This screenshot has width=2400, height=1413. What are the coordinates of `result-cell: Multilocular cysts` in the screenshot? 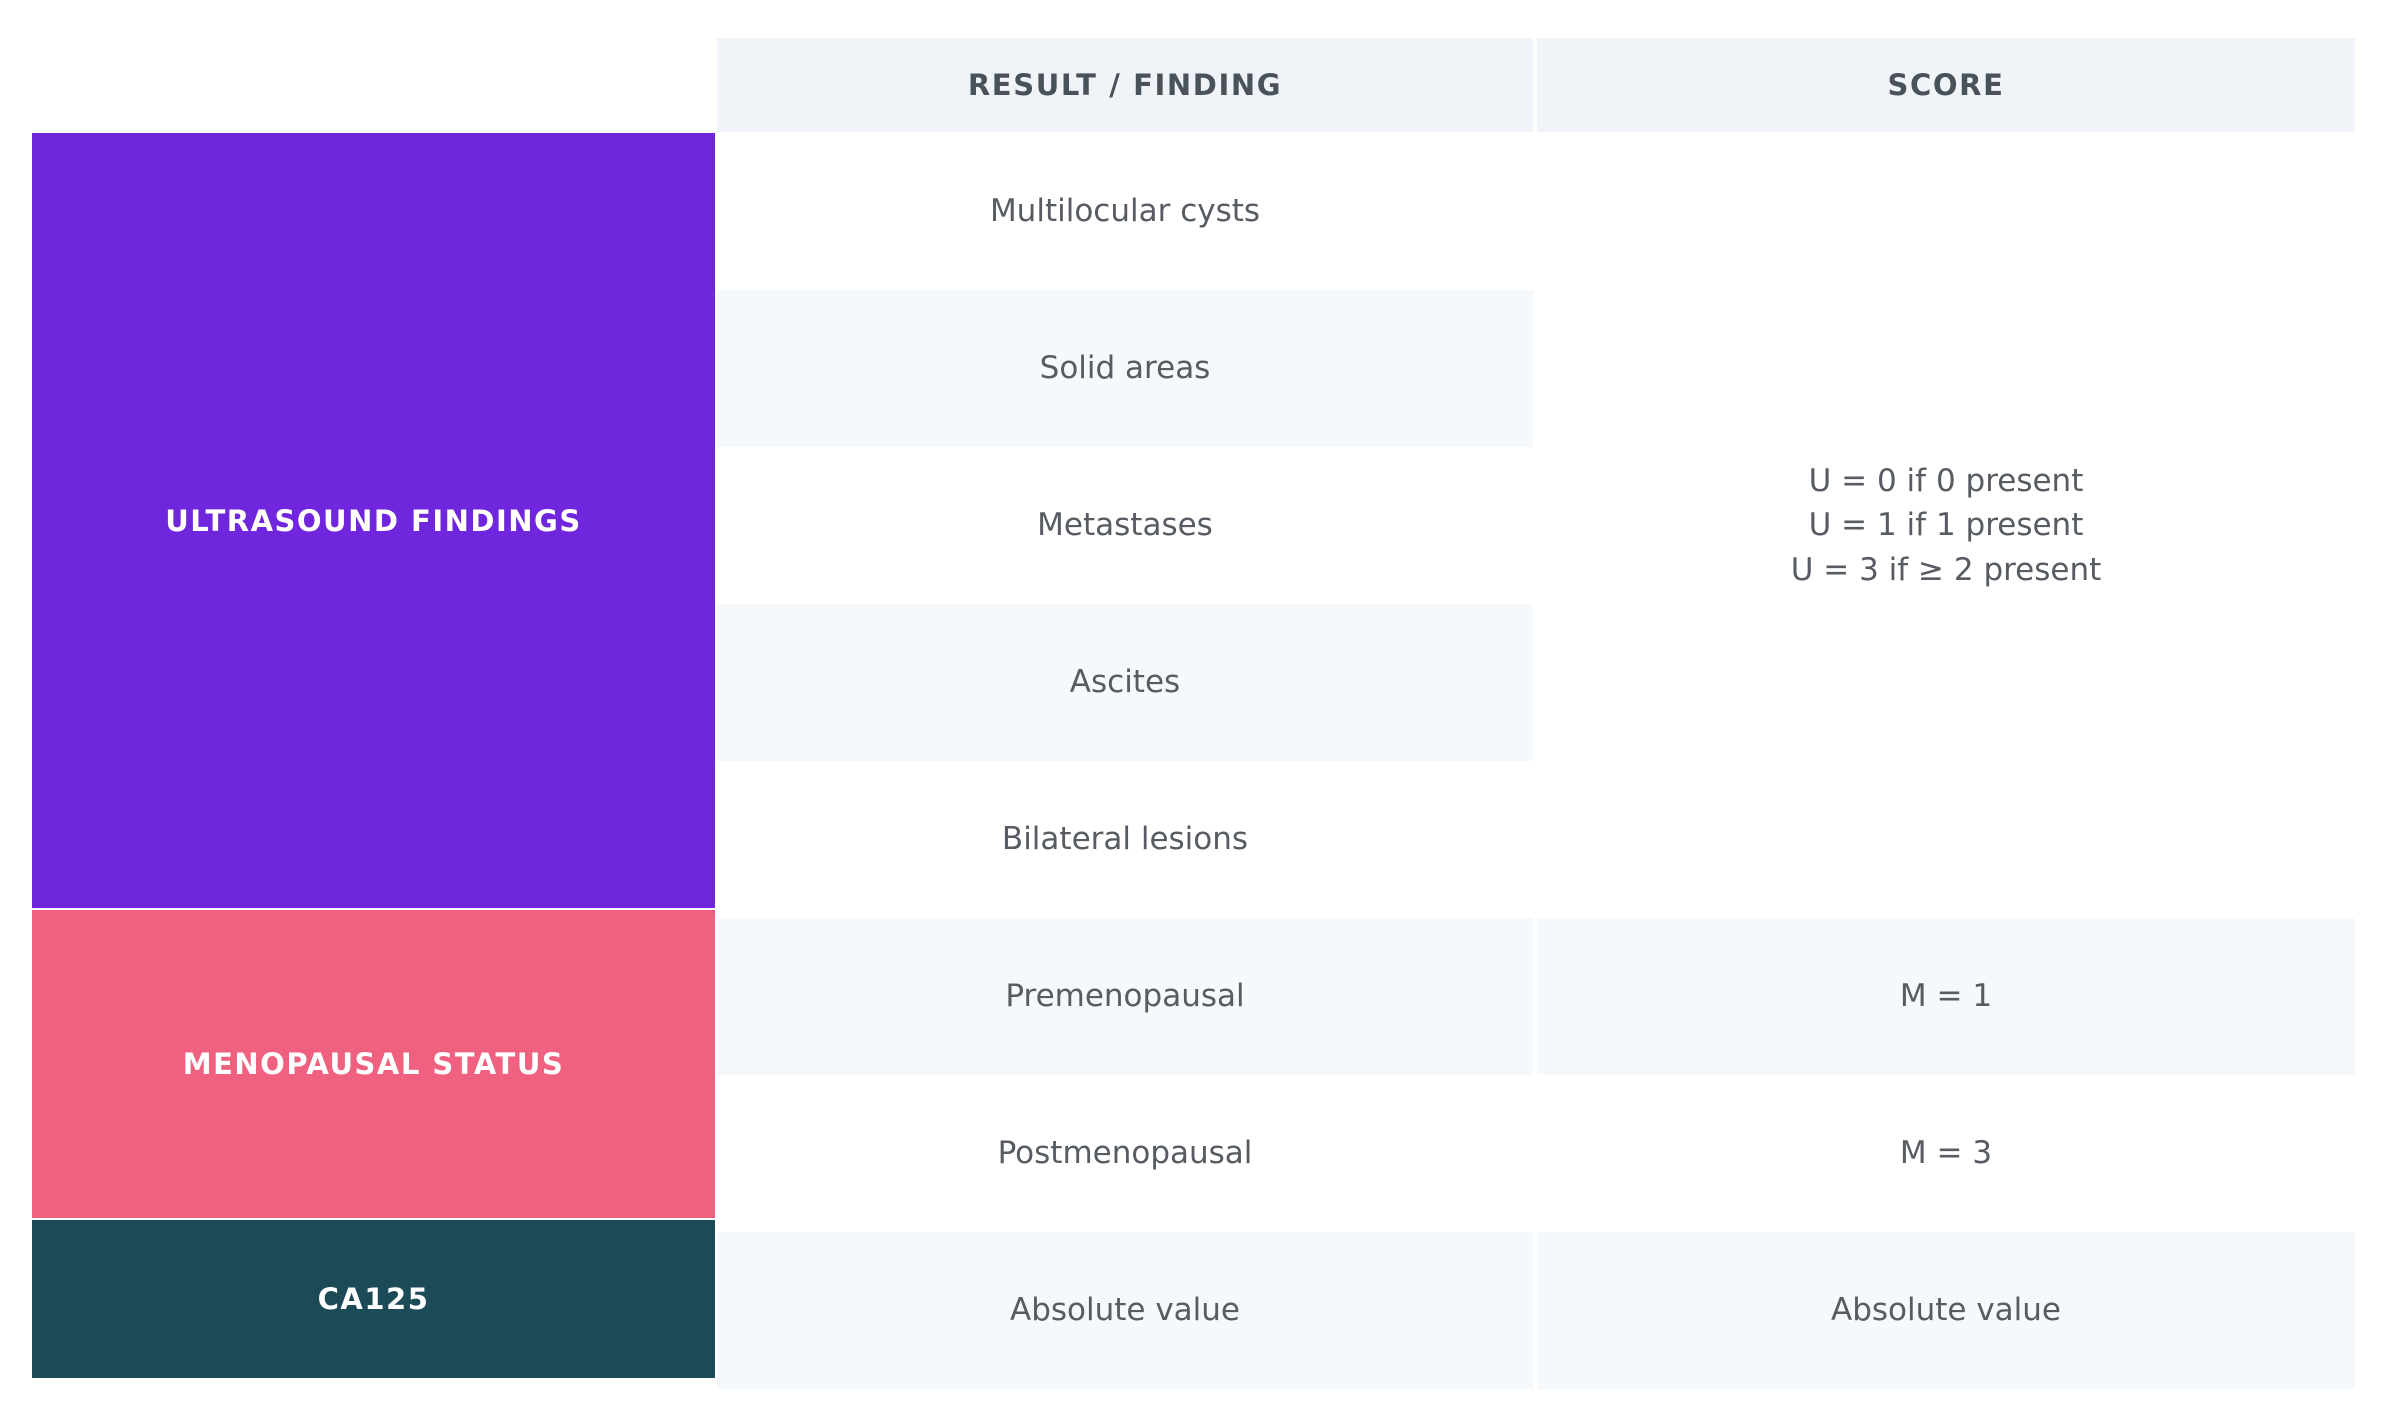 It's located at (1125, 211).